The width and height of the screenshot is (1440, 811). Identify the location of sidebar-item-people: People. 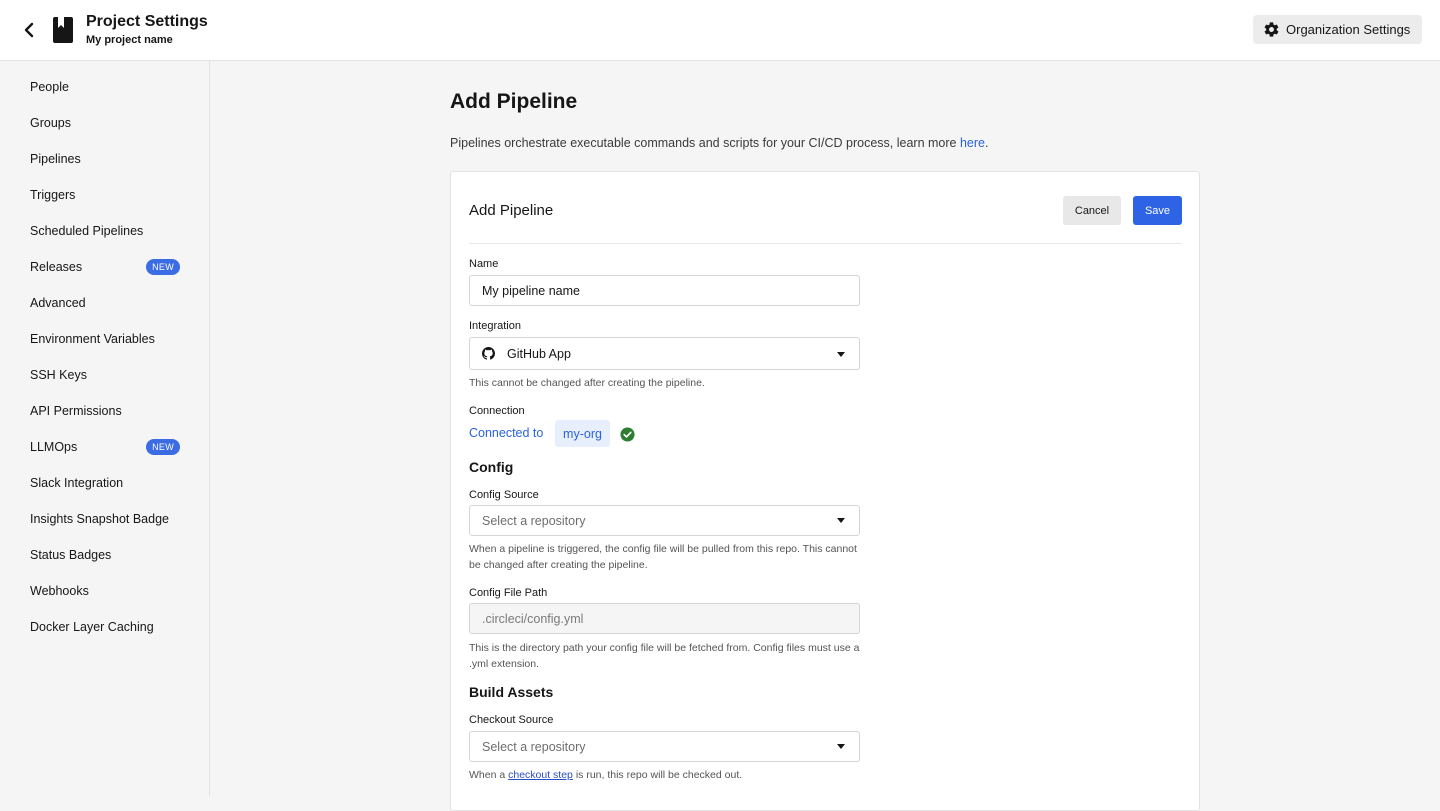
(105, 87).